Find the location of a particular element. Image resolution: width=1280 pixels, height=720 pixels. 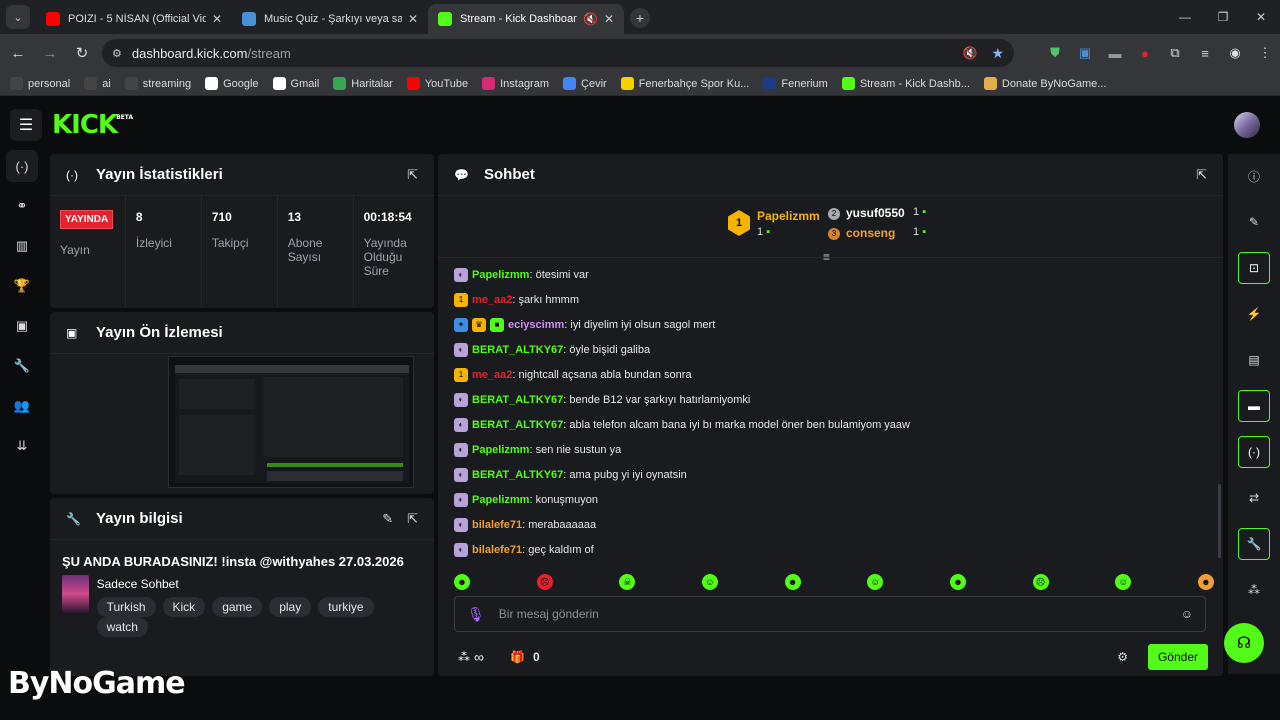

payouts-nav-icon: ⇊ is located at coordinates (22, 446).